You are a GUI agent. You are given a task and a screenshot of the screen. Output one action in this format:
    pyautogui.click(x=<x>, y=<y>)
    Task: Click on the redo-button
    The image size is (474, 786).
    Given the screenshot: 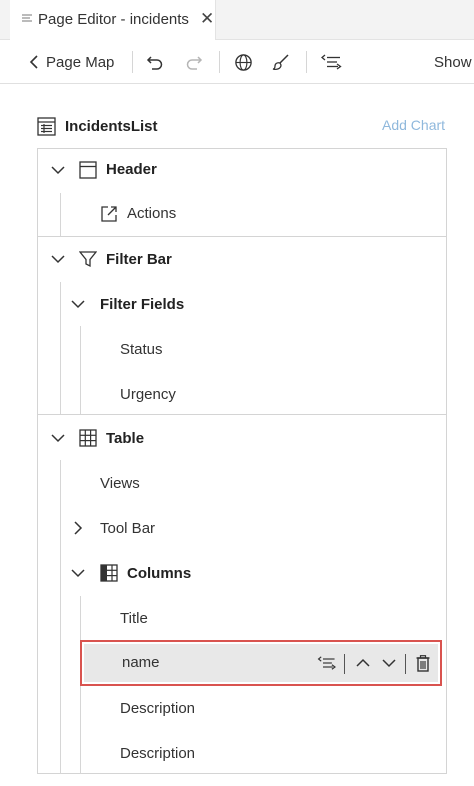 What is the action you would take?
    pyautogui.click(x=194, y=62)
    